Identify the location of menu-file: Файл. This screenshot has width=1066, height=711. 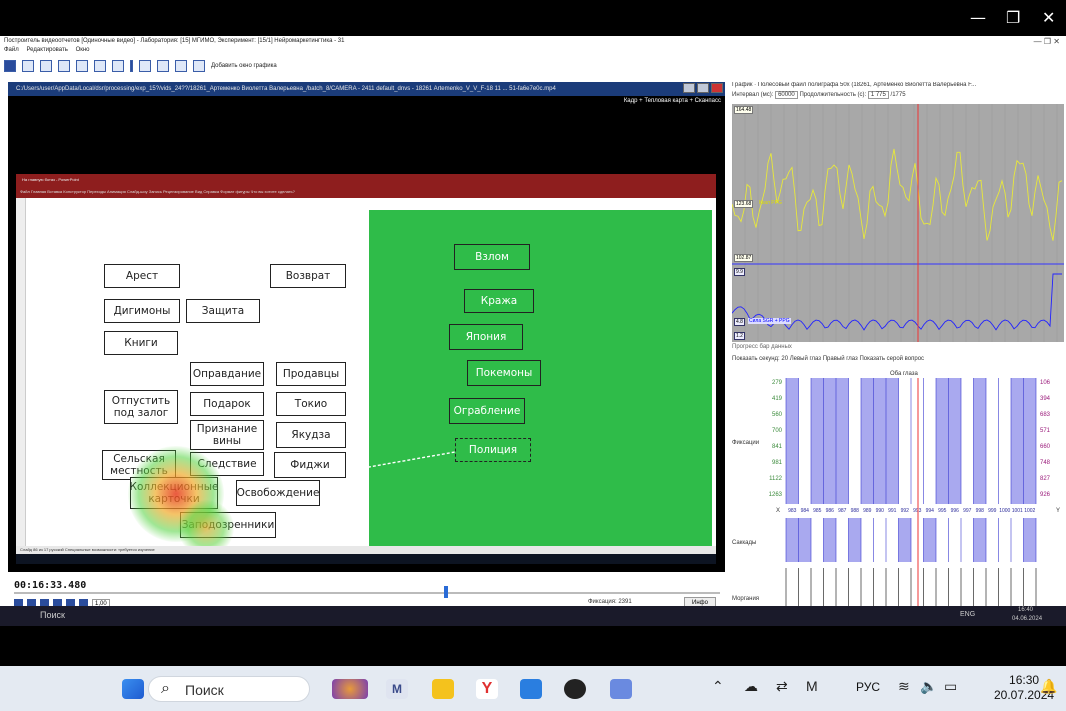
(11, 50).